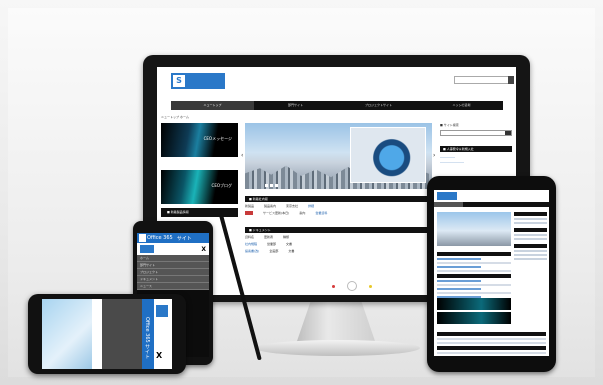 Image resolution: width=603 pixels, height=385 pixels. I want to click on table-row: 新製品 製品案内 東京支社 詳細, so click(338, 205).